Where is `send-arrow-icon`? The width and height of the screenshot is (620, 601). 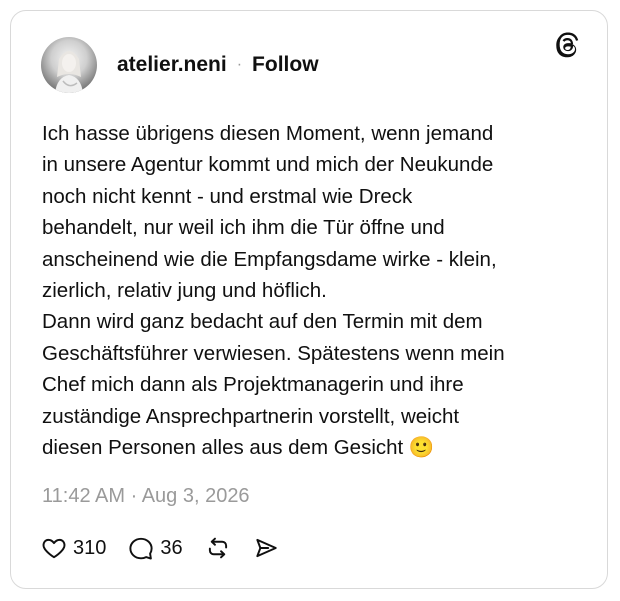
send-arrow-icon is located at coordinates (266, 548).